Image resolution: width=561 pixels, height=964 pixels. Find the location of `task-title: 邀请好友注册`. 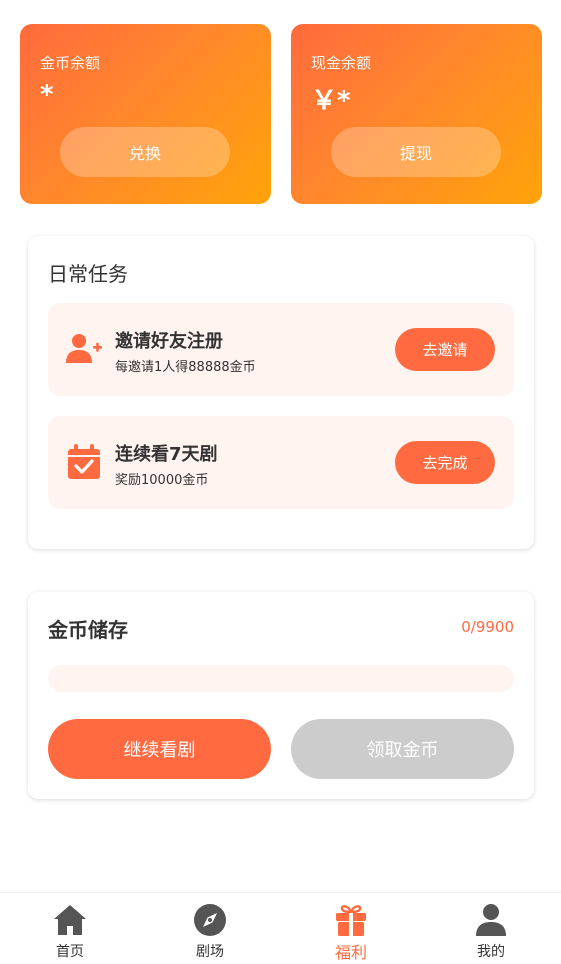

task-title: 邀请好友注册 is located at coordinates (169, 341).